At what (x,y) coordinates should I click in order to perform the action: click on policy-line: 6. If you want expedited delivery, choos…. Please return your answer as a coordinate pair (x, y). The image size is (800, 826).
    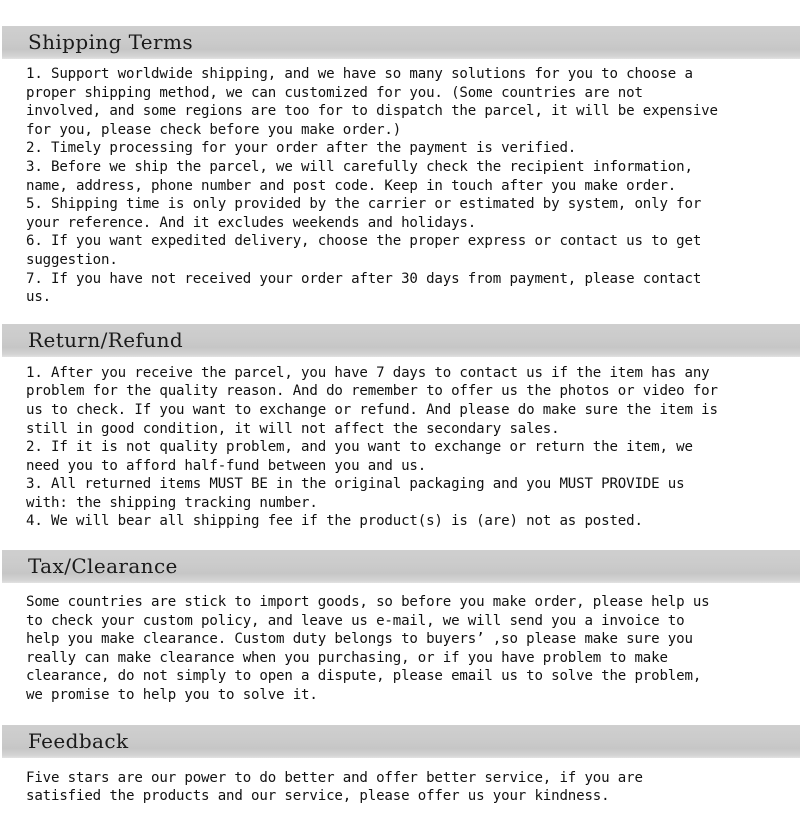
    Looking at the image, I should click on (364, 241).